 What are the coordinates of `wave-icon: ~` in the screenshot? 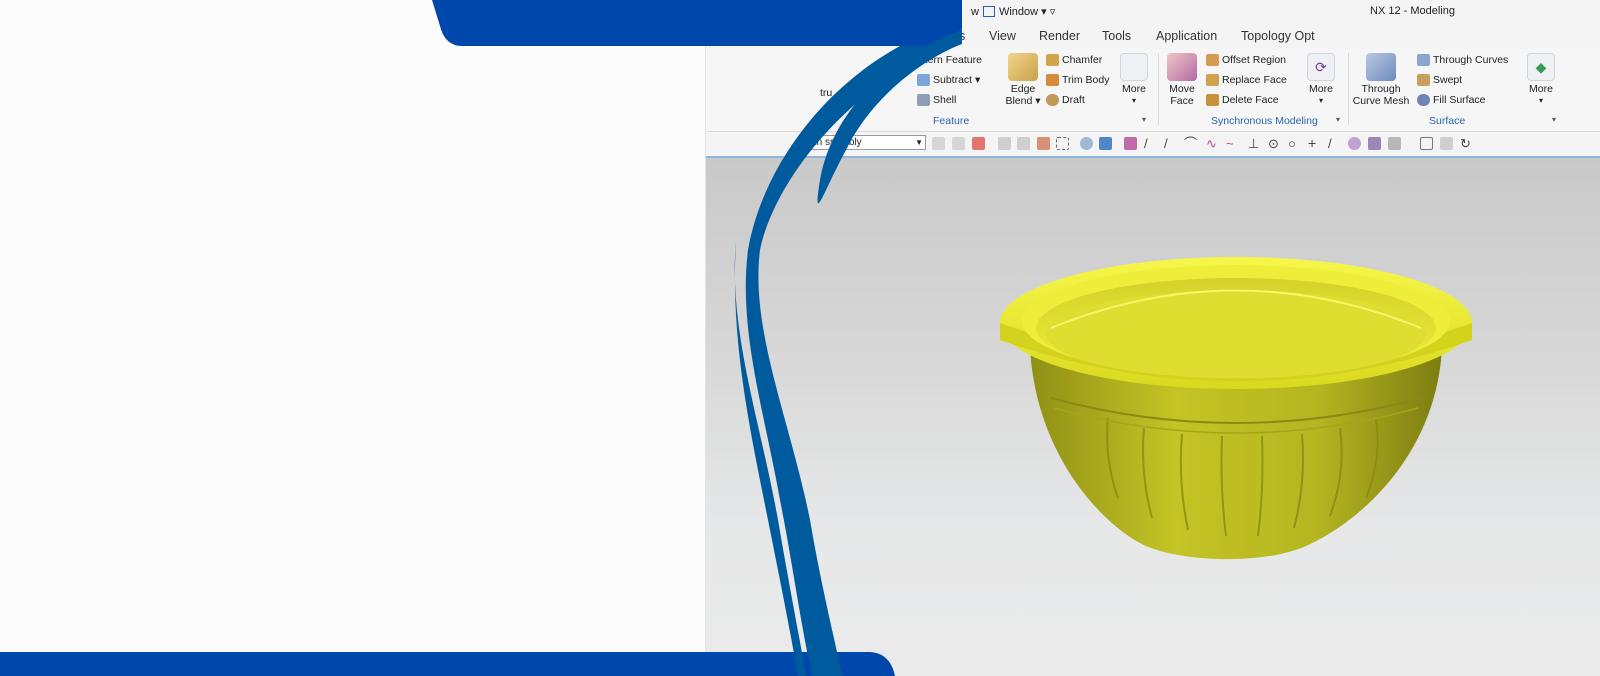 It's located at (1232, 143).